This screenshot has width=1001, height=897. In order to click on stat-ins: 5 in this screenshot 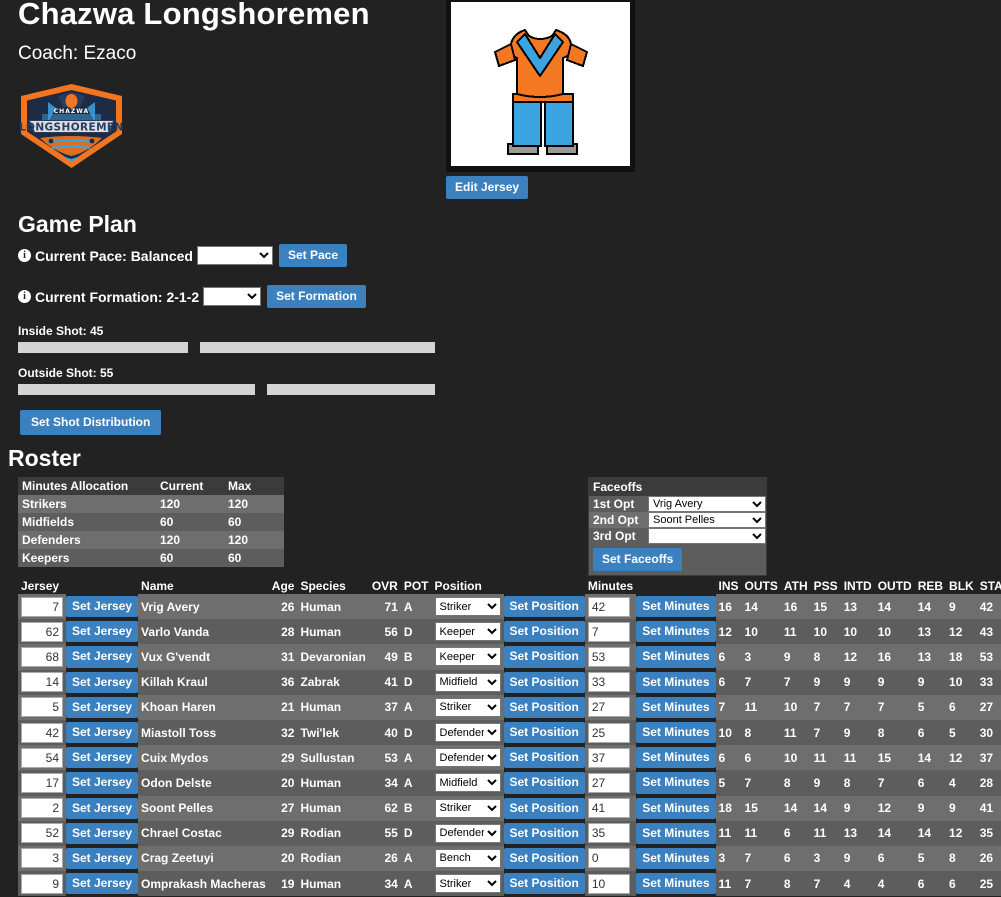, I will do `click(728, 783)`.